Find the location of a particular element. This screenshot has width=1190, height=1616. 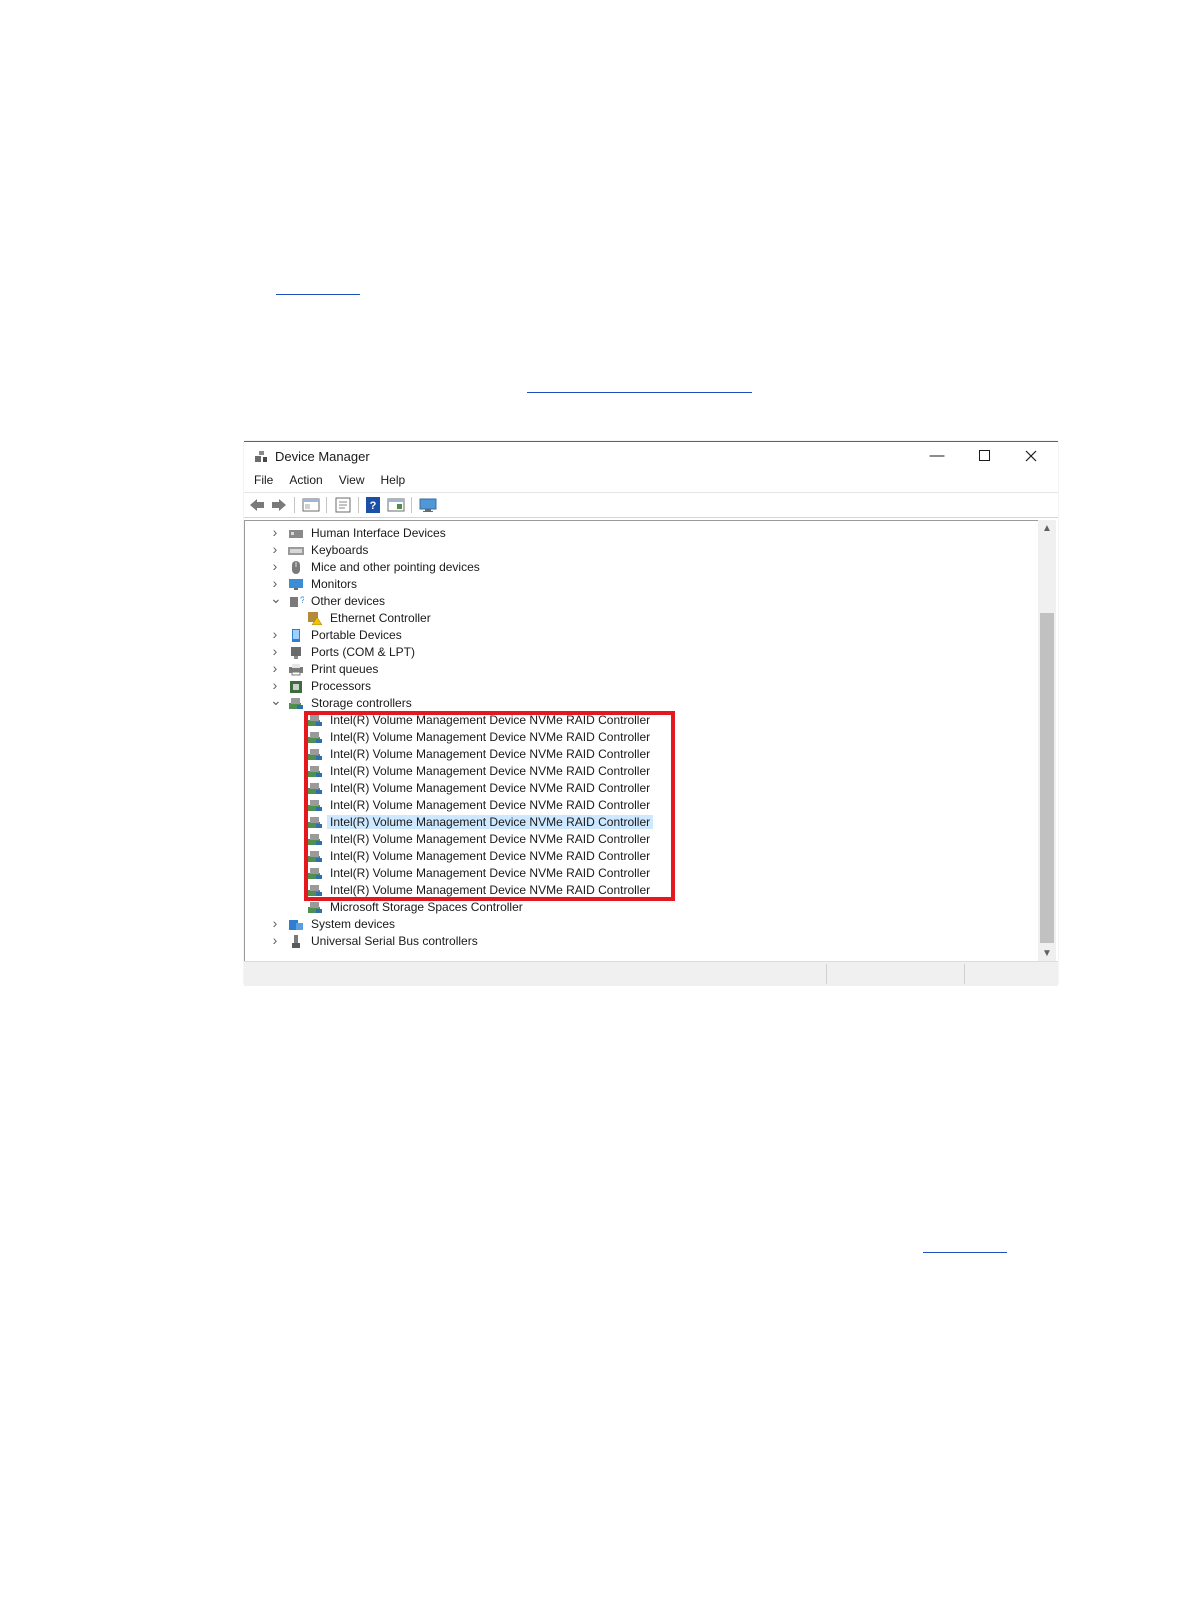

printer-icon is located at coordinates (296, 670).